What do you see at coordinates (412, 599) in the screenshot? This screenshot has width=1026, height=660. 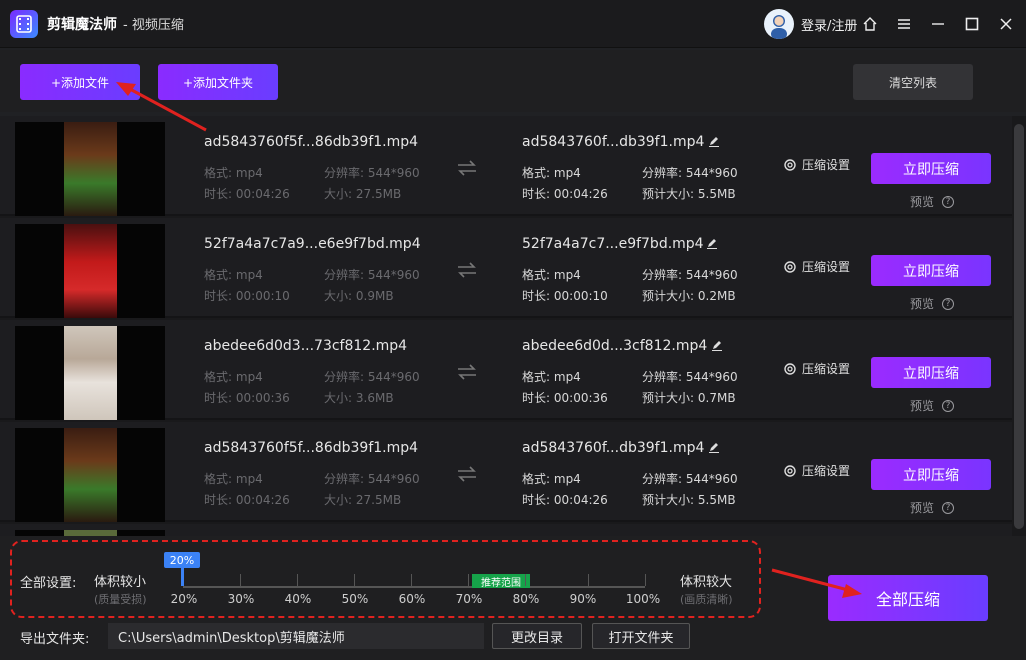 I see `tick-label: 60%` at bounding box center [412, 599].